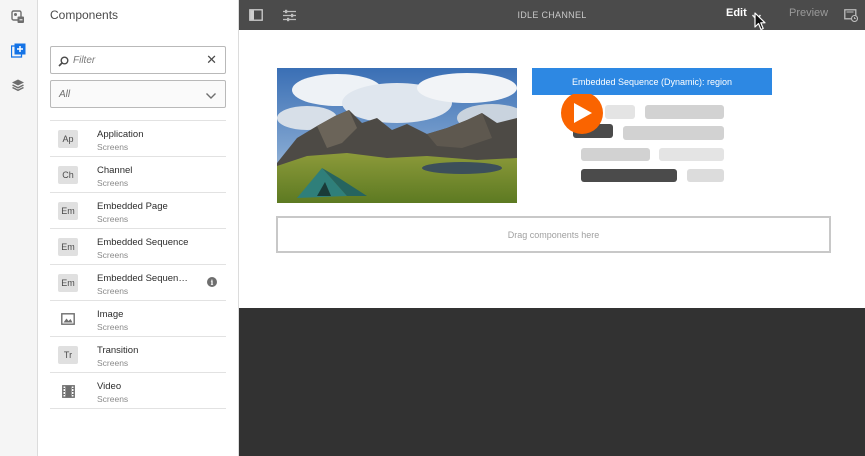 This screenshot has width=865, height=456. Describe the element at coordinates (138, 175) in the screenshot. I see `list-item: Ch Channel Screens` at that location.